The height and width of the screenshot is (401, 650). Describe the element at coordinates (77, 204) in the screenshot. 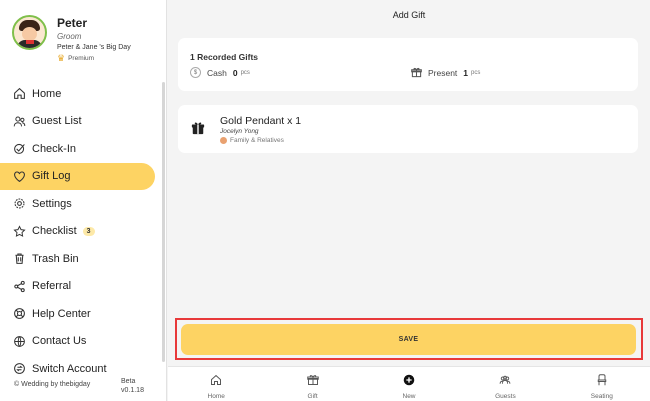

I see `sidebar-item-settings: Settings` at that location.